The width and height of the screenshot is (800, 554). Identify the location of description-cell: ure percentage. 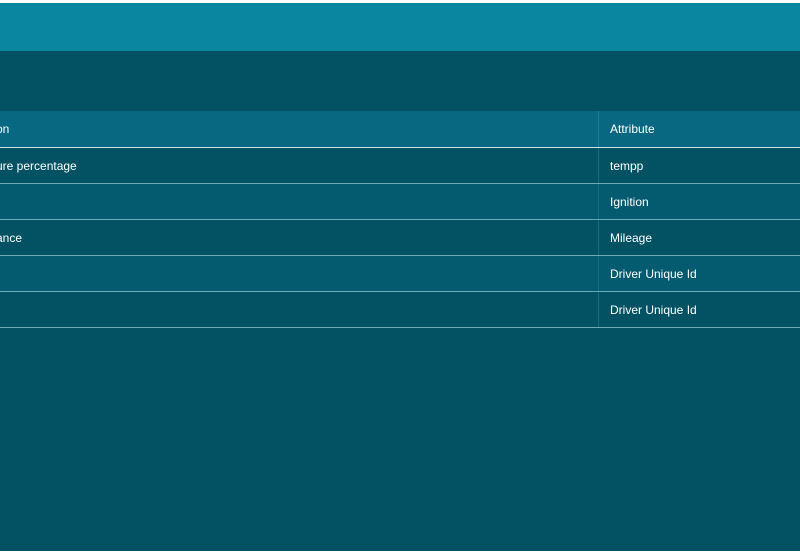
(299, 165).